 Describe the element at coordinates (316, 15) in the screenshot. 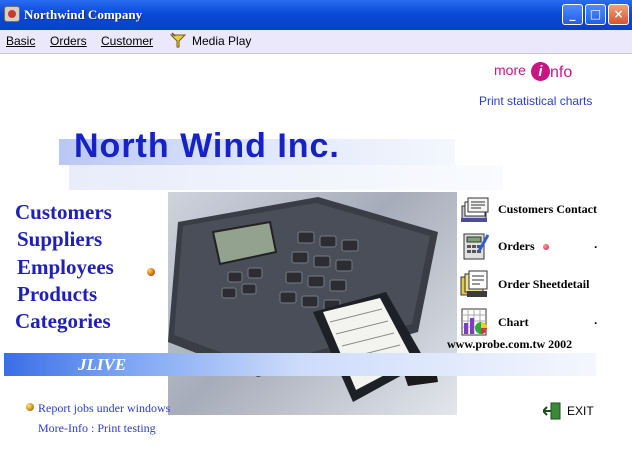

I see `title-bar: Northwind Company _ □ ×` at that location.